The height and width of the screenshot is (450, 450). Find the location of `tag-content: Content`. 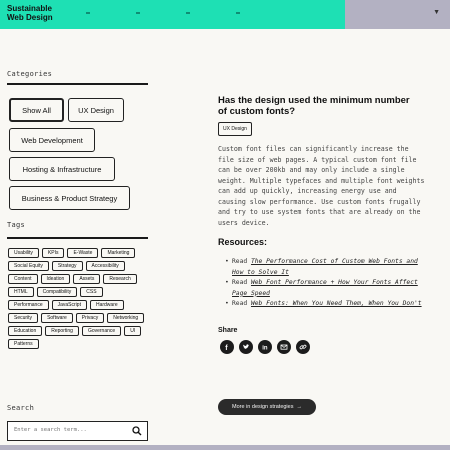

tag-content: Content is located at coordinates (23, 279).